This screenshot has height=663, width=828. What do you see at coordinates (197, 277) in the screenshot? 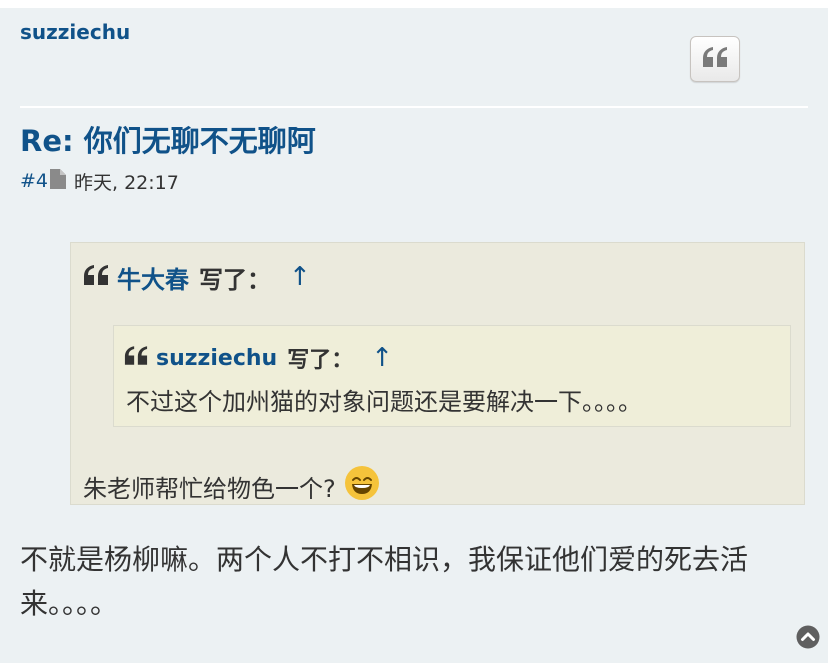
I see `quote-outer-cite: 牛大春 写了： ↑` at bounding box center [197, 277].